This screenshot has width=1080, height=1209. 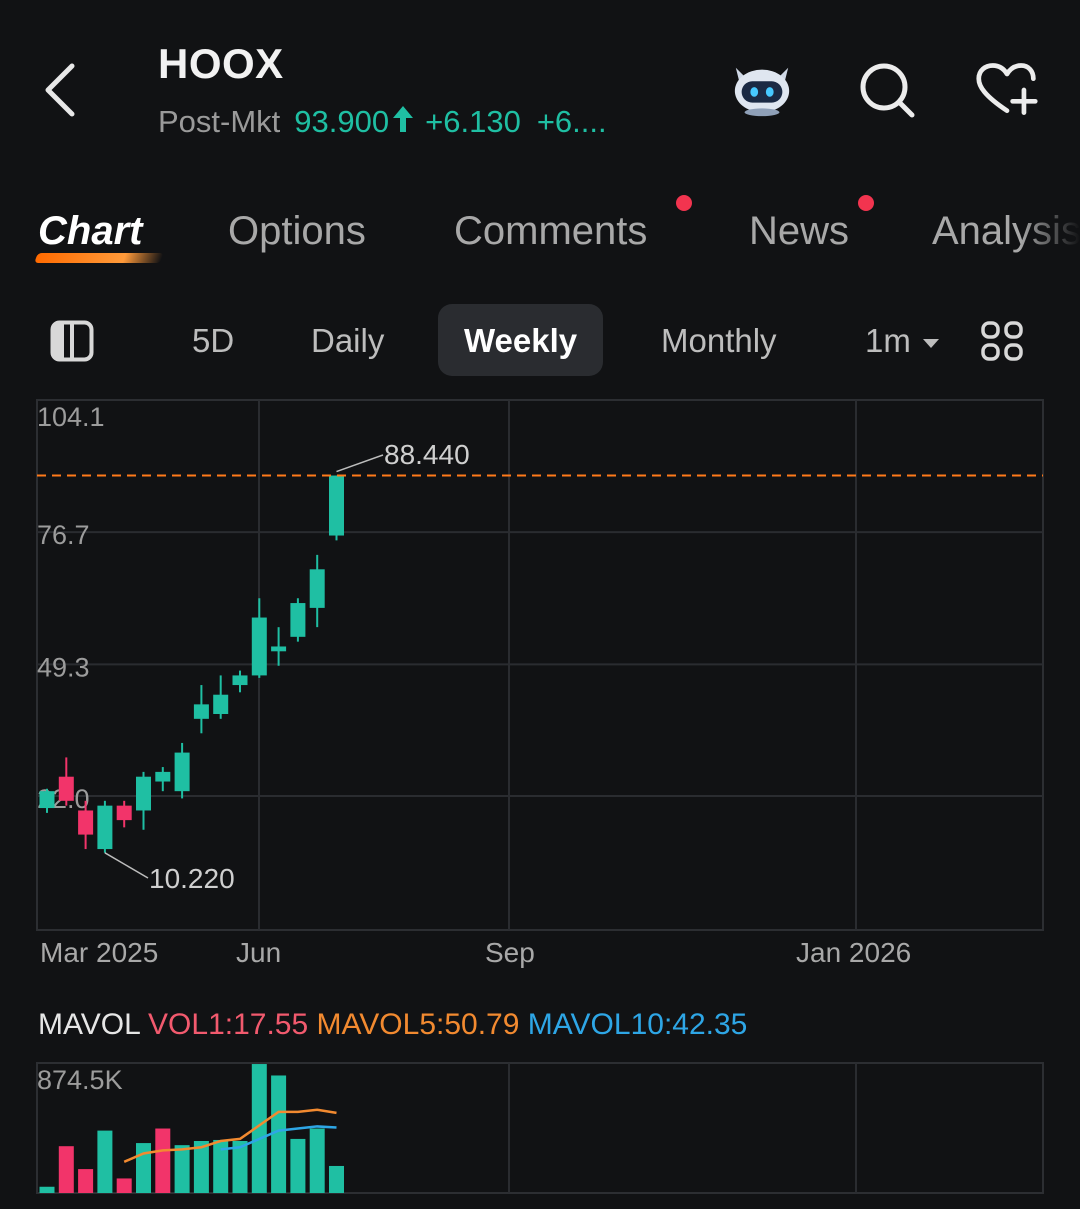 What do you see at coordinates (719, 341) in the screenshot?
I see `period-monthly: Monthly` at bounding box center [719, 341].